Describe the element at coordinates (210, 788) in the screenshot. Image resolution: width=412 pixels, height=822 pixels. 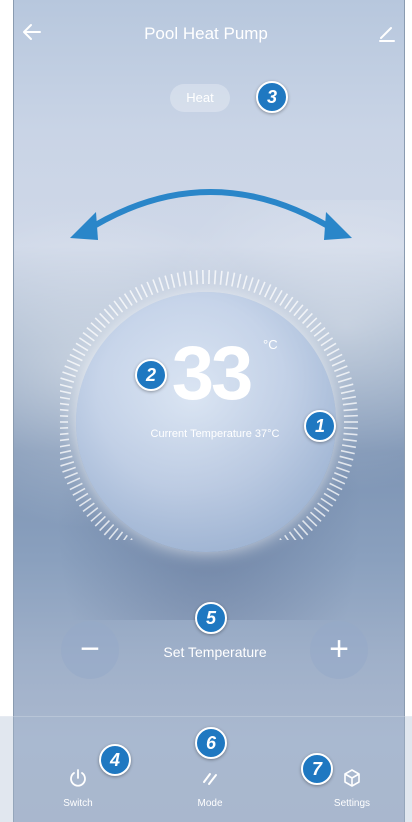
I see `nav-mode-button: Mode` at that location.